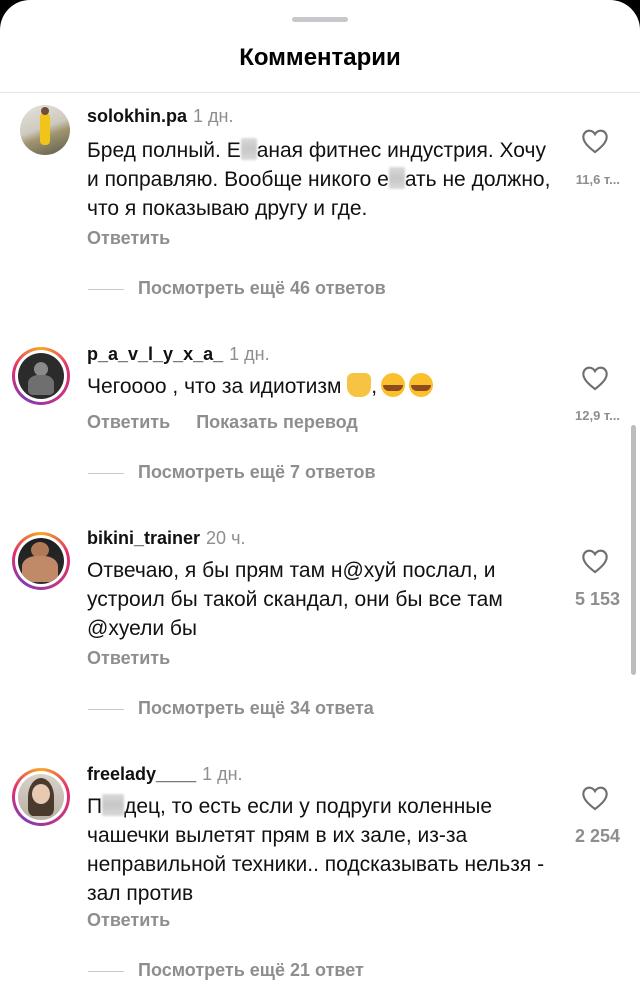 This screenshot has width=640, height=1003. Describe the element at coordinates (143, 538) in the screenshot. I see `comment-username: bikini_trainer` at that location.